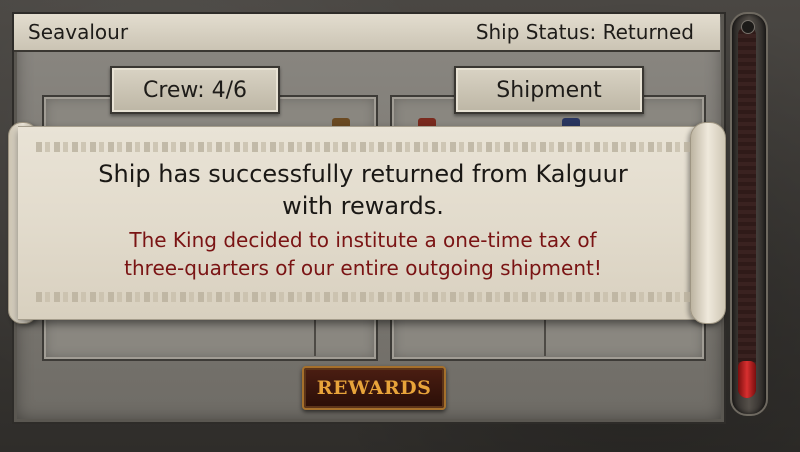 This screenshot has width=800, height=452. Describe the element at coordinates (363, 297) in the screenshot. I see `scroll-ornament-bottom` at that location.